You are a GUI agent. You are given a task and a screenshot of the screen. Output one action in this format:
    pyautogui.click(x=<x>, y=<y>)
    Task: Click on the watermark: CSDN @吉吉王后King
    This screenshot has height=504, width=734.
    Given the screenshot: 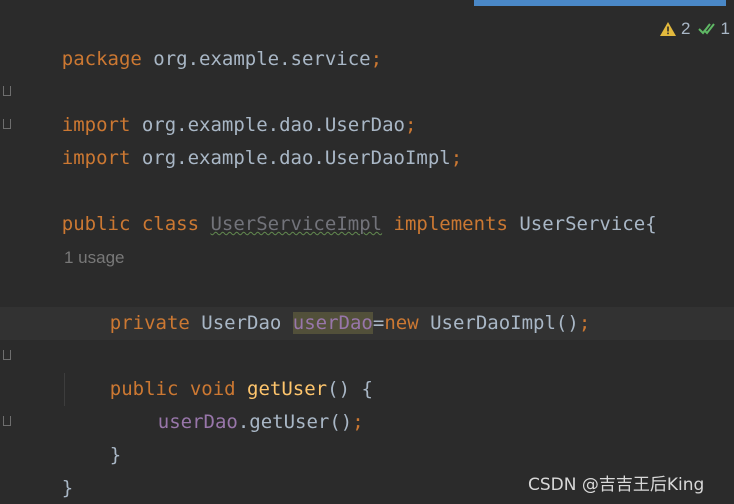 What is the action you would take?
    pyautogui.click(x=616, y=485)
    